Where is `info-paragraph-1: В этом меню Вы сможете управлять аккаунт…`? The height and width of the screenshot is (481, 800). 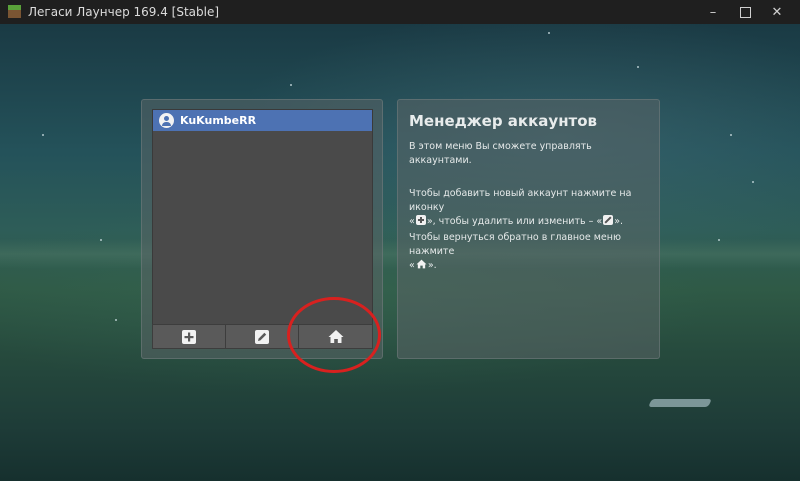 info-paragraph-1: В этом меню Вы сможете управлять аккаунт… is located at coordinates (531, 154).